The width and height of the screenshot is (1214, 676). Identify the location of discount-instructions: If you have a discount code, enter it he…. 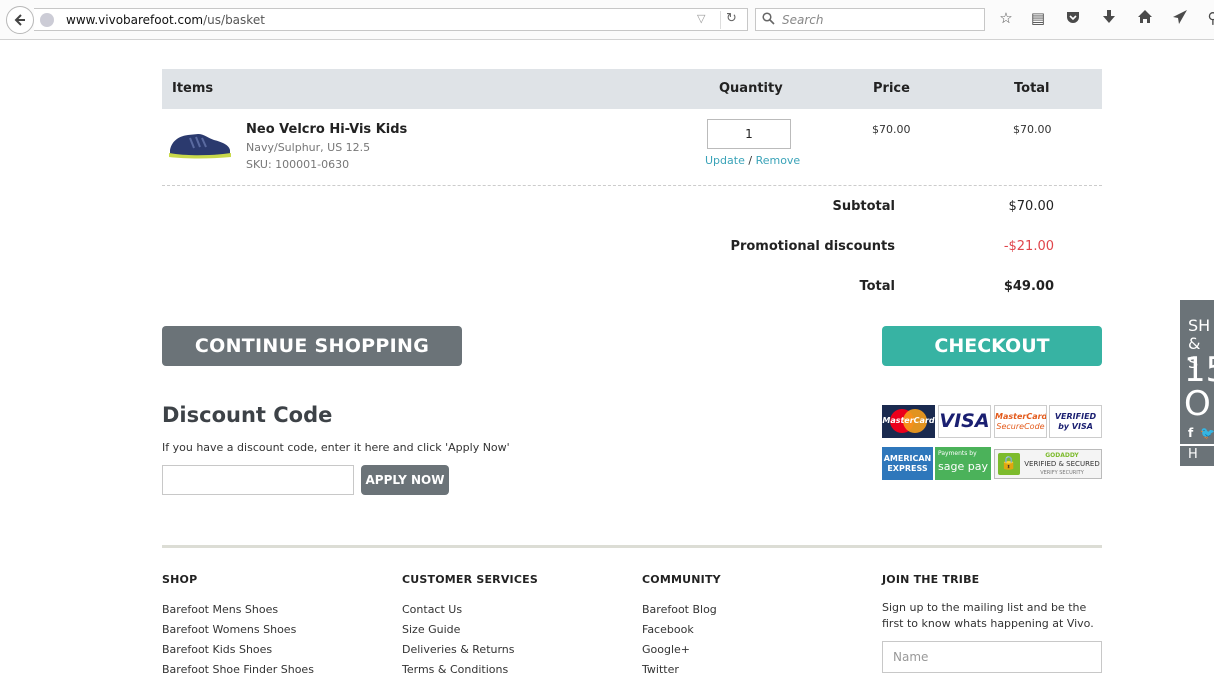
(336, 447).